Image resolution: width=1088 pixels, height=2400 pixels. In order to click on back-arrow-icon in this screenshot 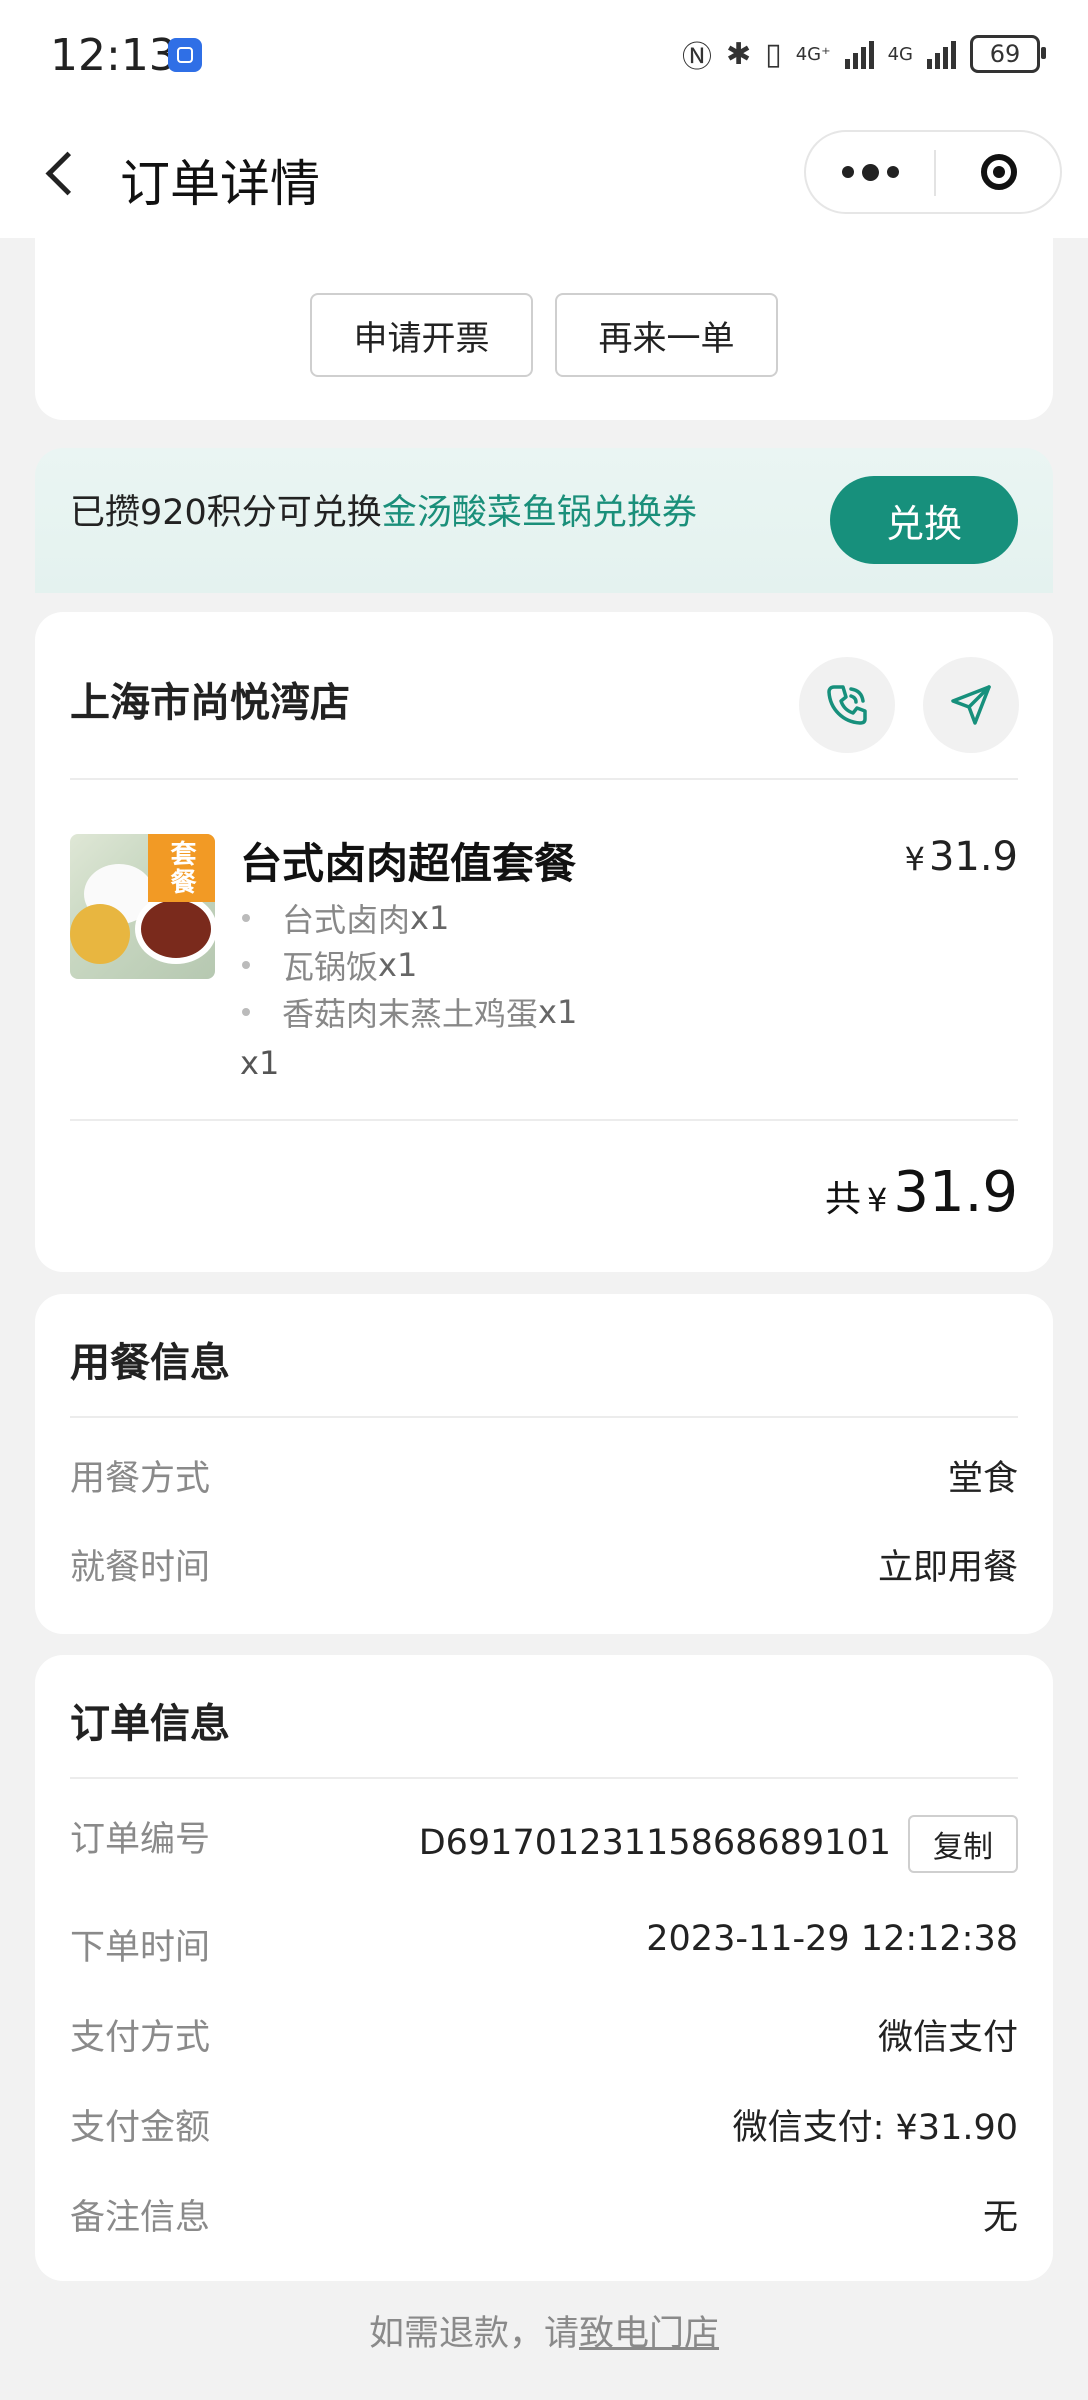, I will do `click(60, 174)`.